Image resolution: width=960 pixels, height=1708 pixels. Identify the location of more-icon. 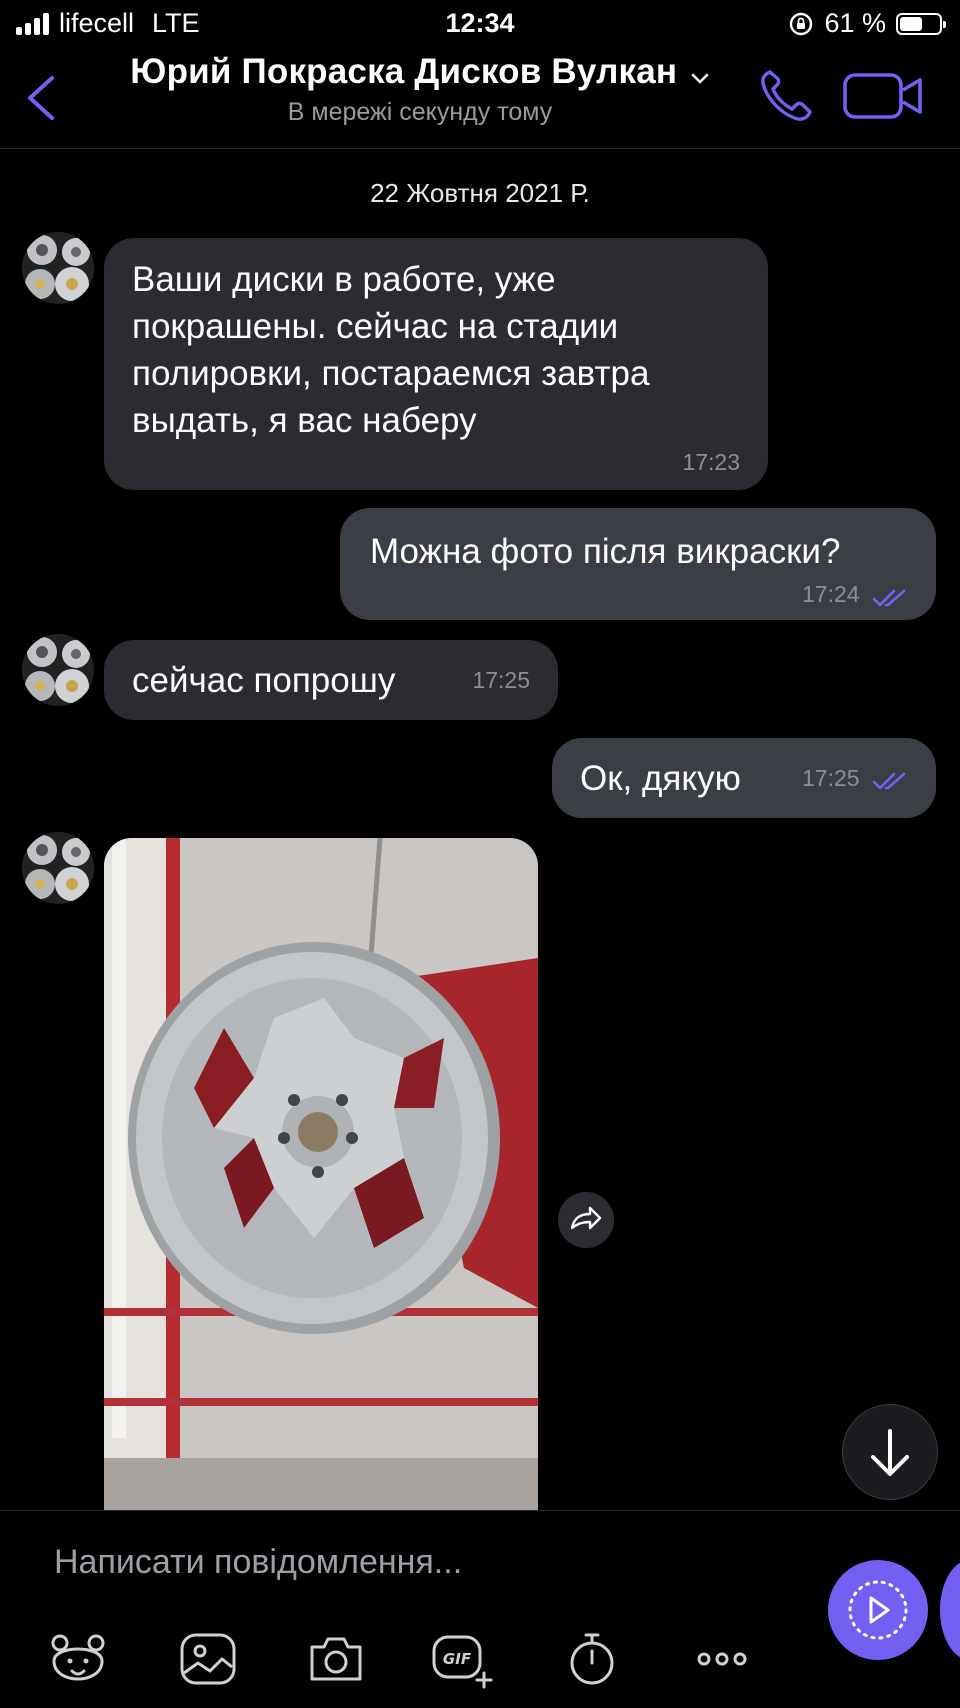
(722, 1659).